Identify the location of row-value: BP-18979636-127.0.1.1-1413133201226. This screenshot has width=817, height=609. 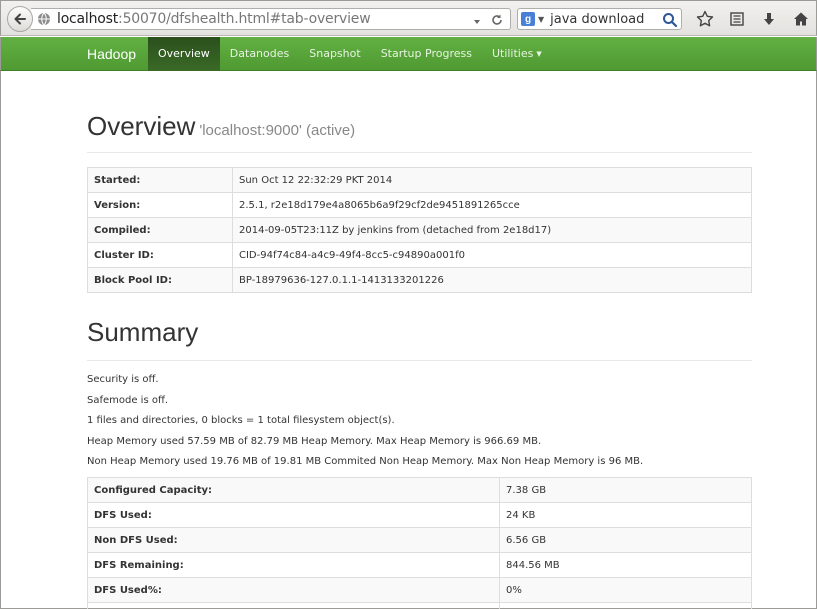
(492, 280).